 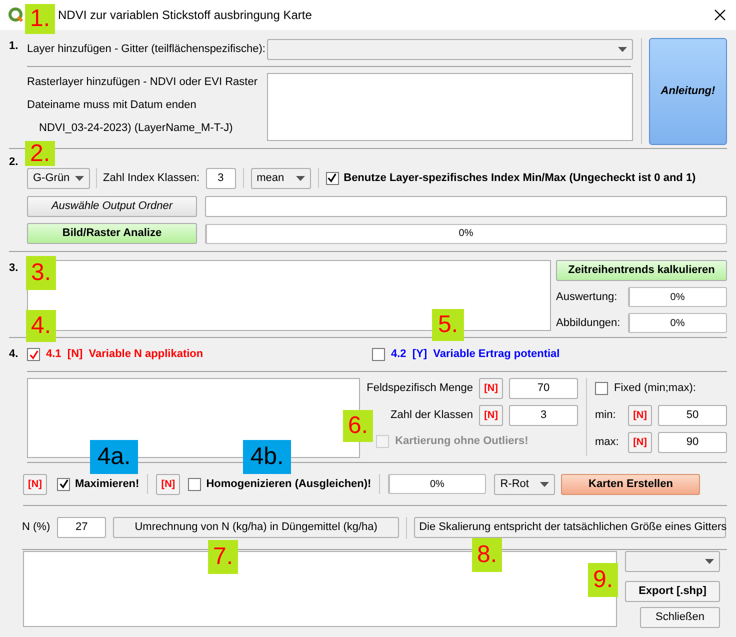 I want to click on hint-text: Dateiname muss mit Datum enden, so click(x=112, y=105).